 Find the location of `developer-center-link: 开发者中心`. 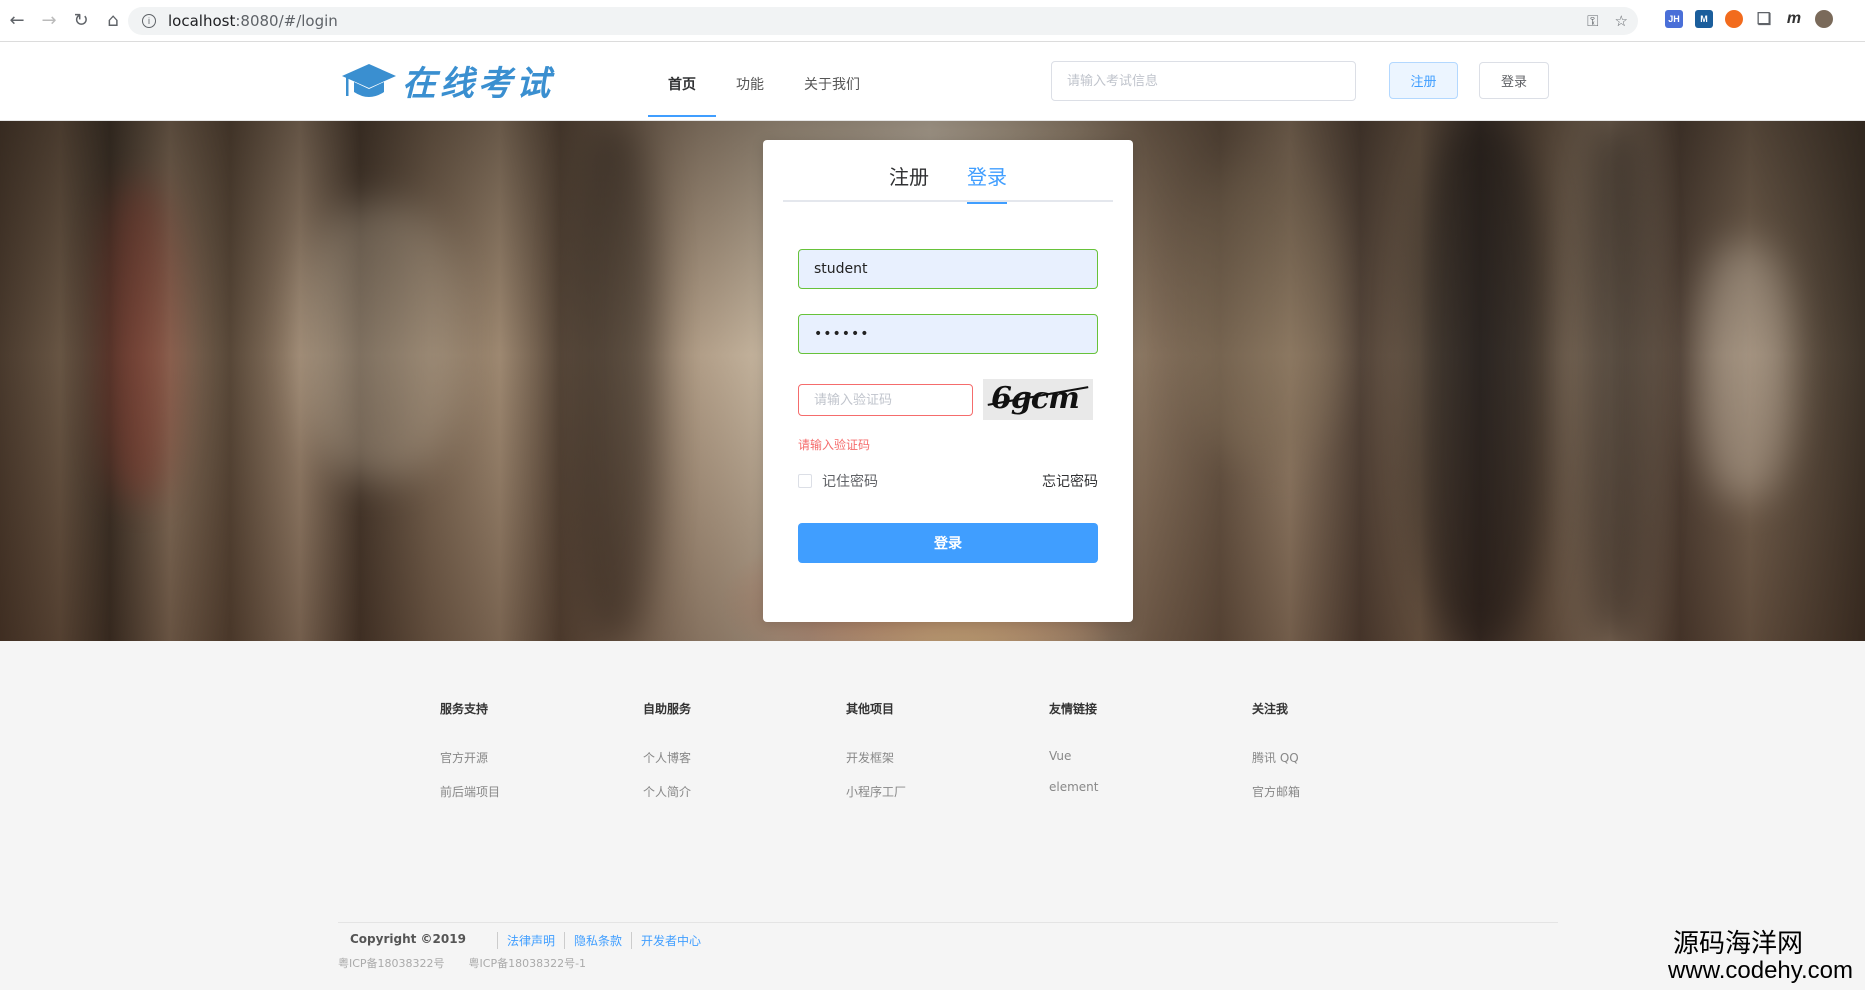

developer-center-link: 开发者中心 is located at coordinates (670, 940).